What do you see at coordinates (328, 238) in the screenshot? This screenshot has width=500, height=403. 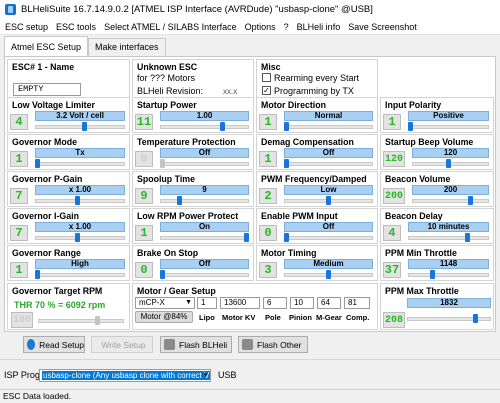 I see `enable-pwm-input-slider` at bounding box center [328, 238].